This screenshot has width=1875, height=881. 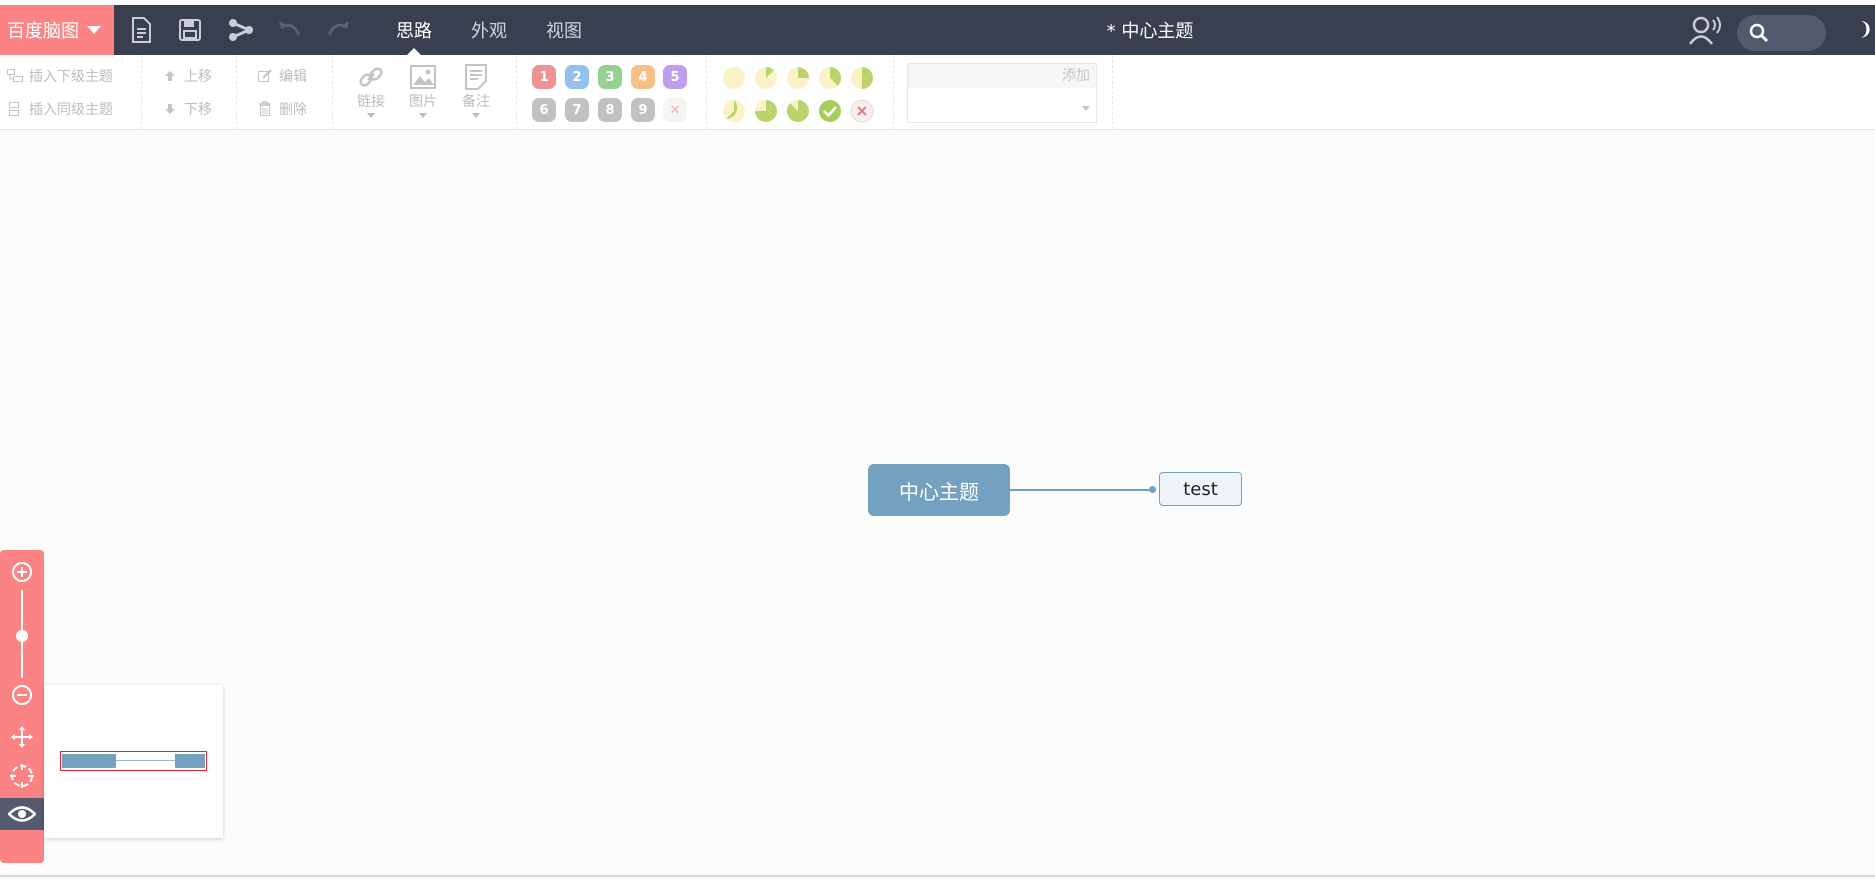 I want to click on priority-7-button: 7, so click(x=577, y=110).